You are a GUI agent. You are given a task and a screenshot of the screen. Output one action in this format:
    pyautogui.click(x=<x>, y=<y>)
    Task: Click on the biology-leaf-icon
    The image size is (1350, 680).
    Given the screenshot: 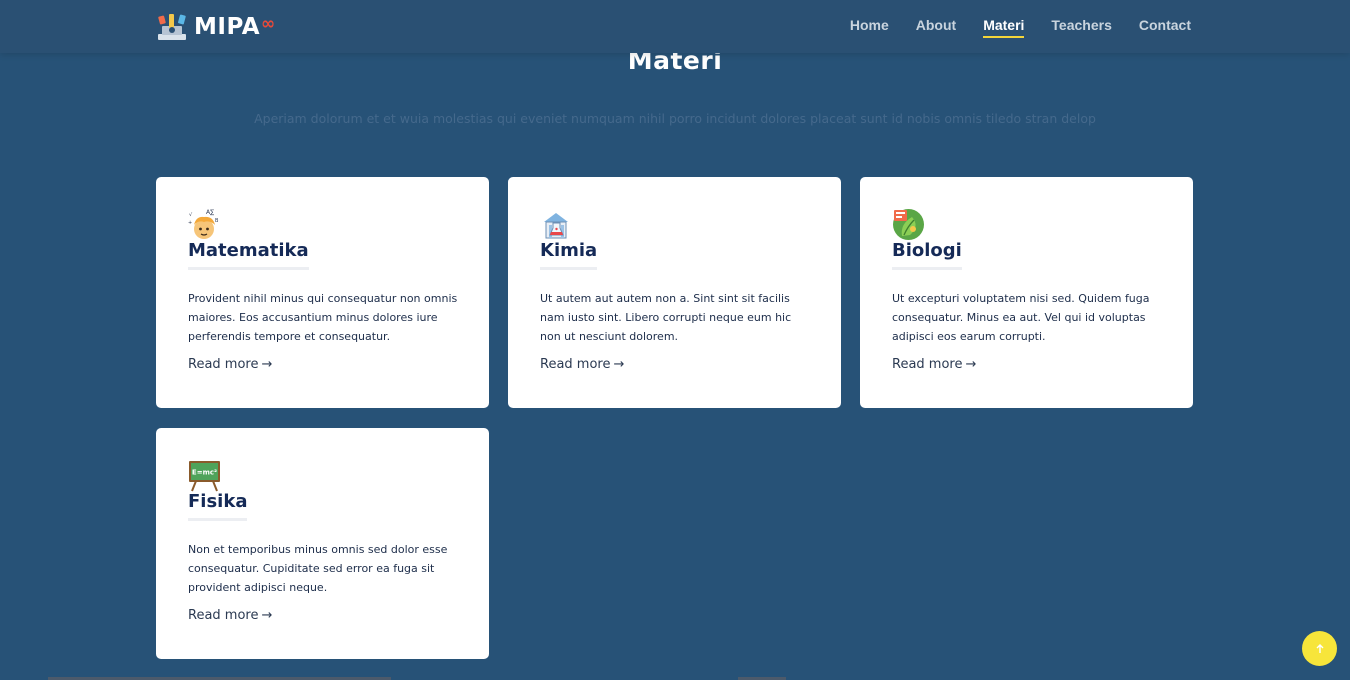 What is the action you would take?
    pyautogui.click(x=908, y=224)
    